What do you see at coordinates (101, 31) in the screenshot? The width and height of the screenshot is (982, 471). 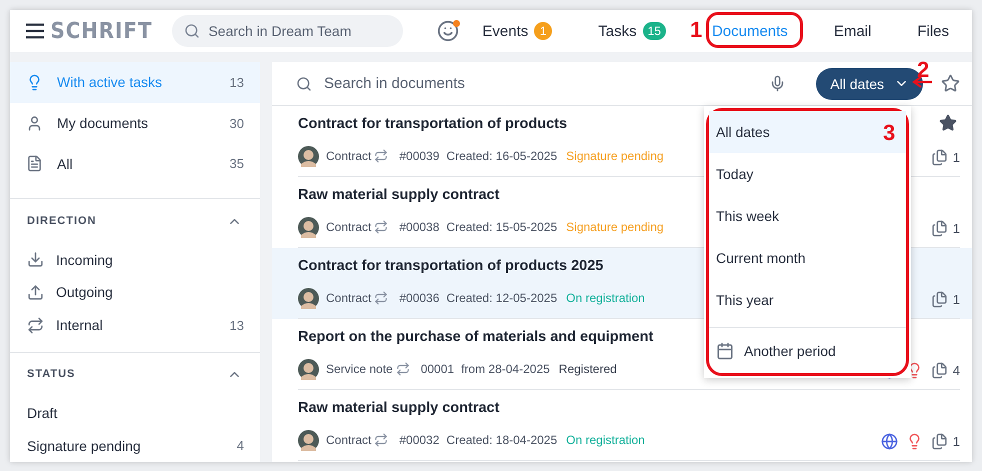 I see `logo: SCHRIFT` at bounding box center [101, 31].